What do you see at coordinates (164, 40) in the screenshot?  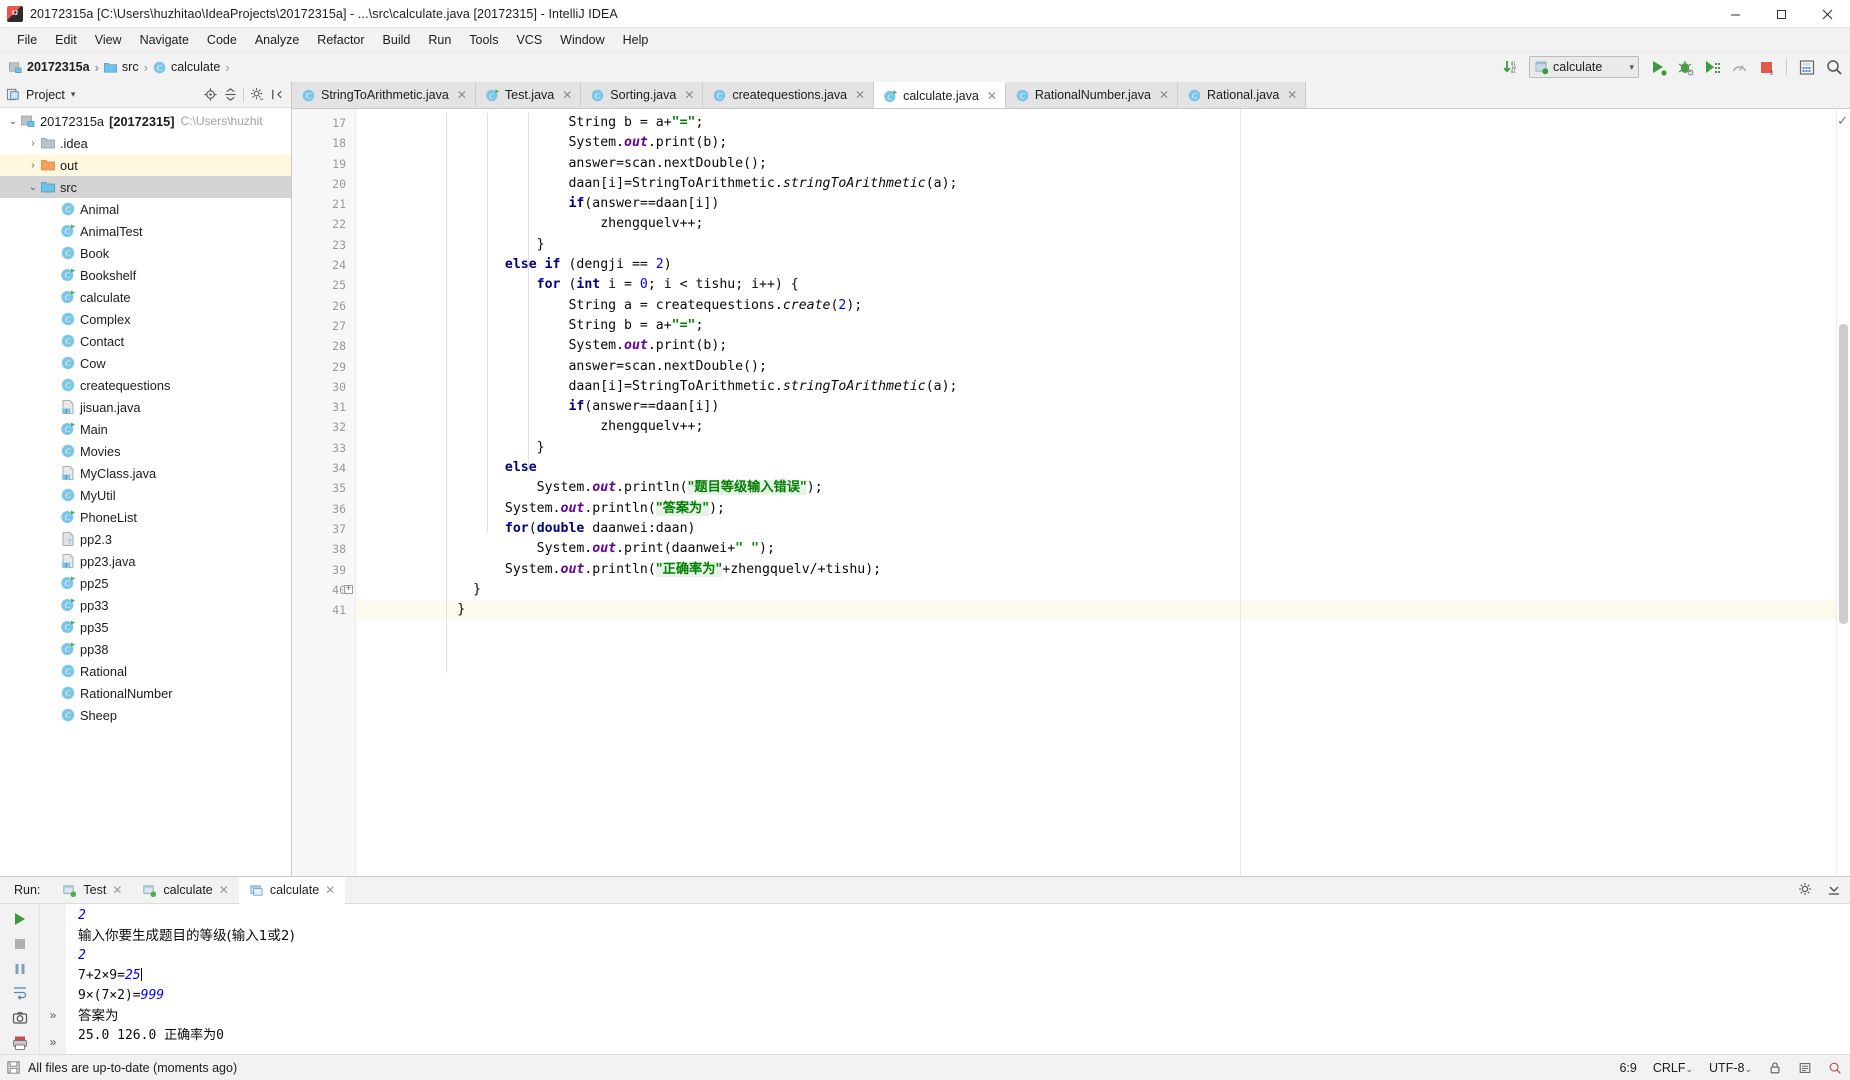 I see `menu-item-navigate: Navigate` at bounding box center [164, 40].